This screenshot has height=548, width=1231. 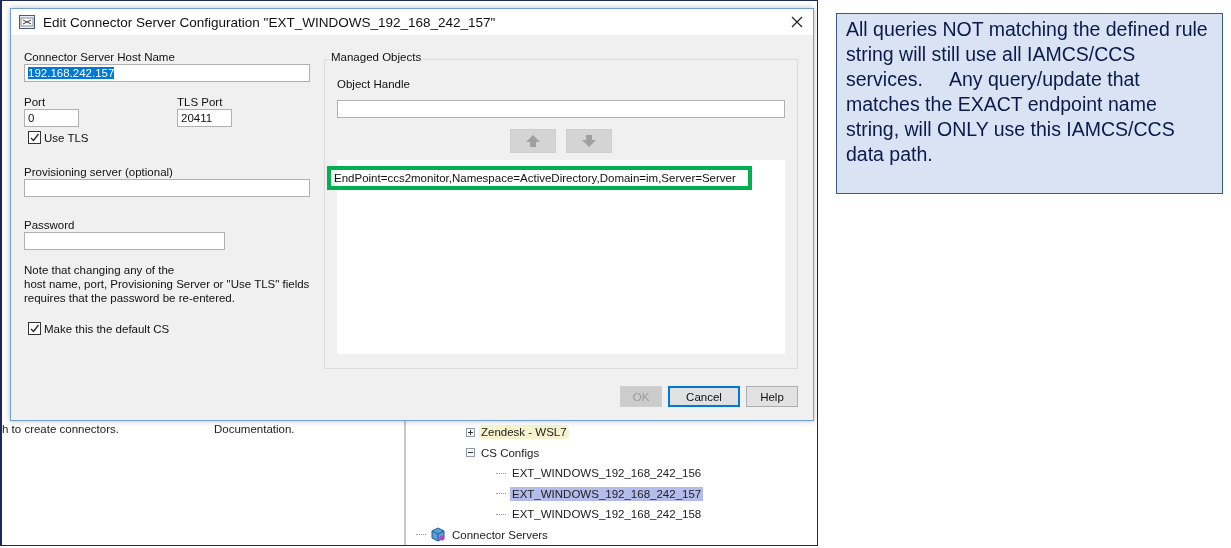 I want to click on collapse-icon, so click(x=470, y=453).